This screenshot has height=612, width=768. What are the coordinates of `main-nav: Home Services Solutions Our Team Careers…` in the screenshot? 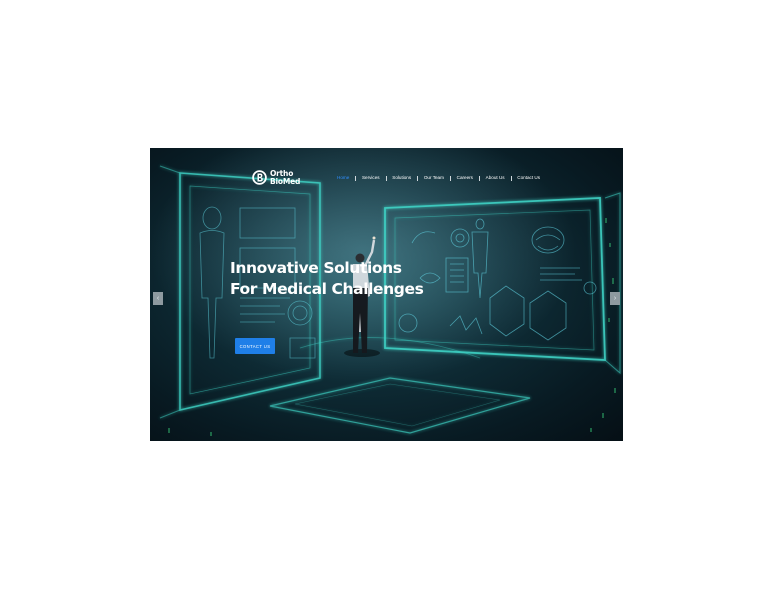 It's located at (438, 178).